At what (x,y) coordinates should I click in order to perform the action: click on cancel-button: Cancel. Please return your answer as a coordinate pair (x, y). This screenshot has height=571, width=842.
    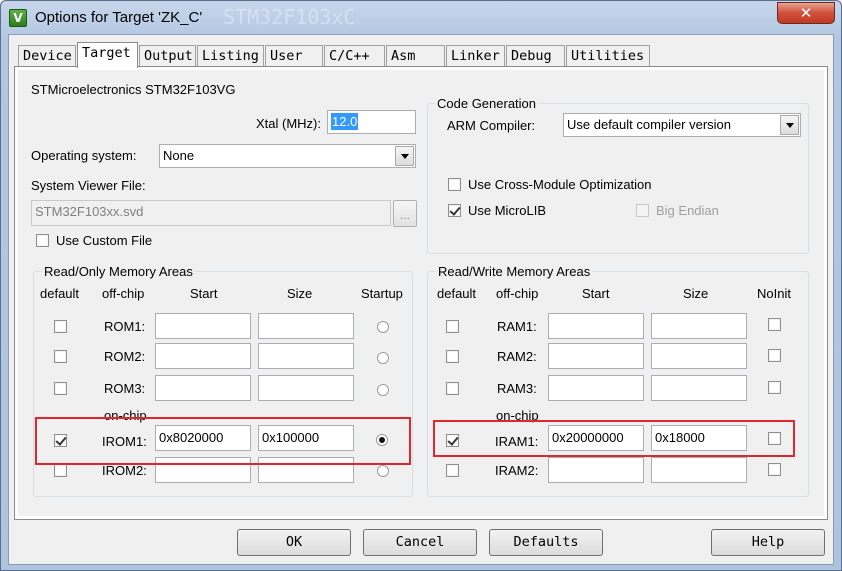
    Looking at the image, I should click on (420, 542).